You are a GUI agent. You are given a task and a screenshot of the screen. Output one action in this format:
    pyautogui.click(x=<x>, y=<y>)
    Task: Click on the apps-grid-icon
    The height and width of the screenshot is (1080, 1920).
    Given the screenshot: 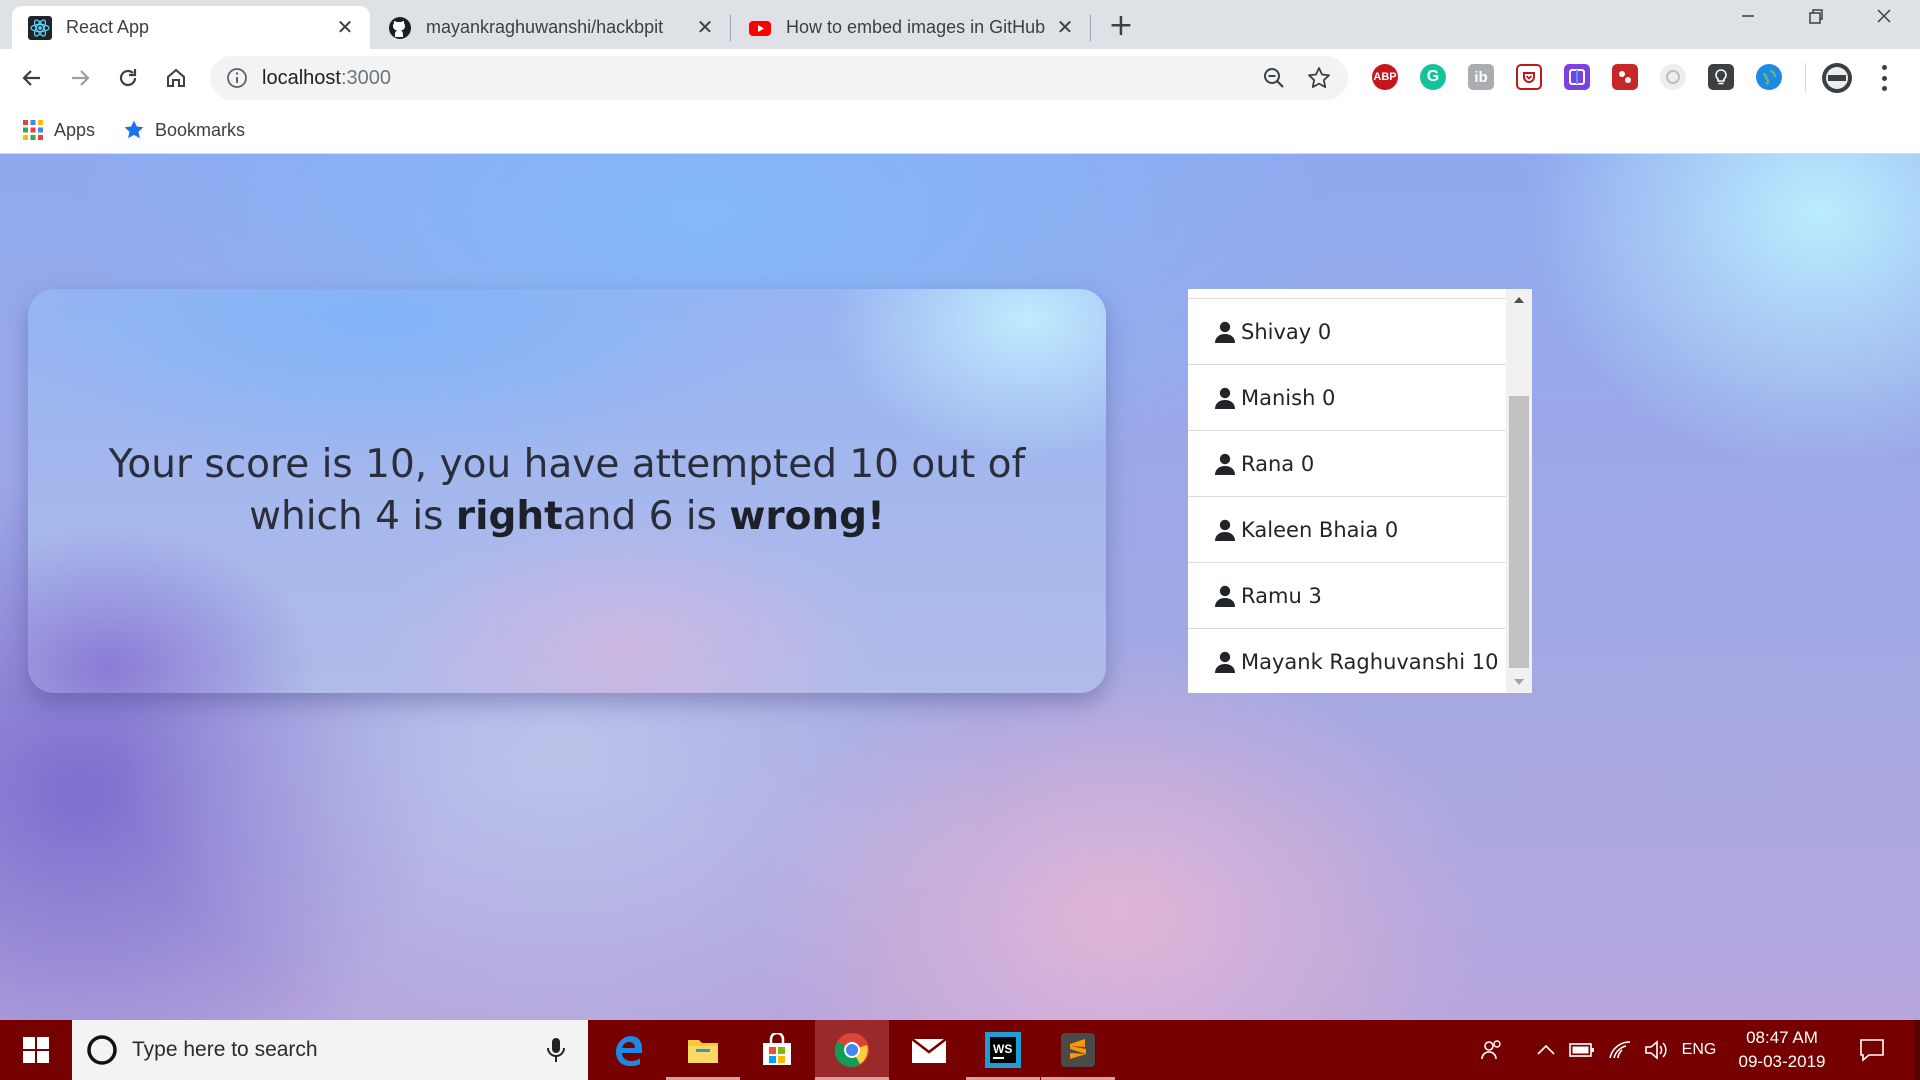 What is the action you would take?
    pyautogui.click(x=33, y=130)
    